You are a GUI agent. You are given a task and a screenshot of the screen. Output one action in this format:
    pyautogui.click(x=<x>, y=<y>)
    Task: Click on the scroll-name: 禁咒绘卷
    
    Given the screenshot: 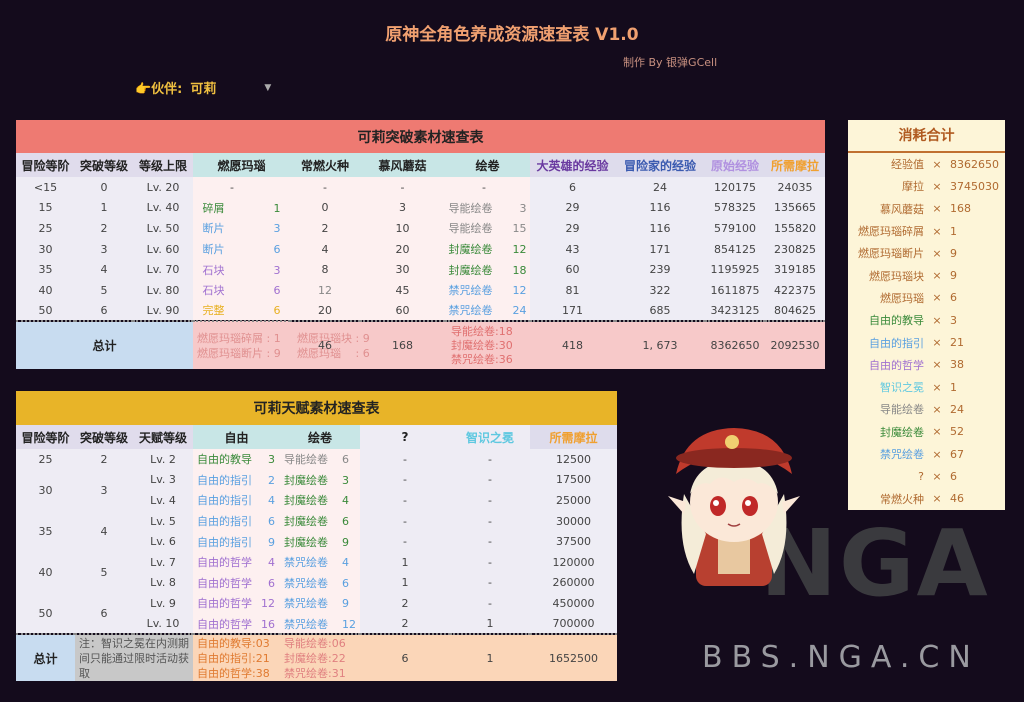 What is the action you would take?
    pyautogui.click(x=306, y=604)
    